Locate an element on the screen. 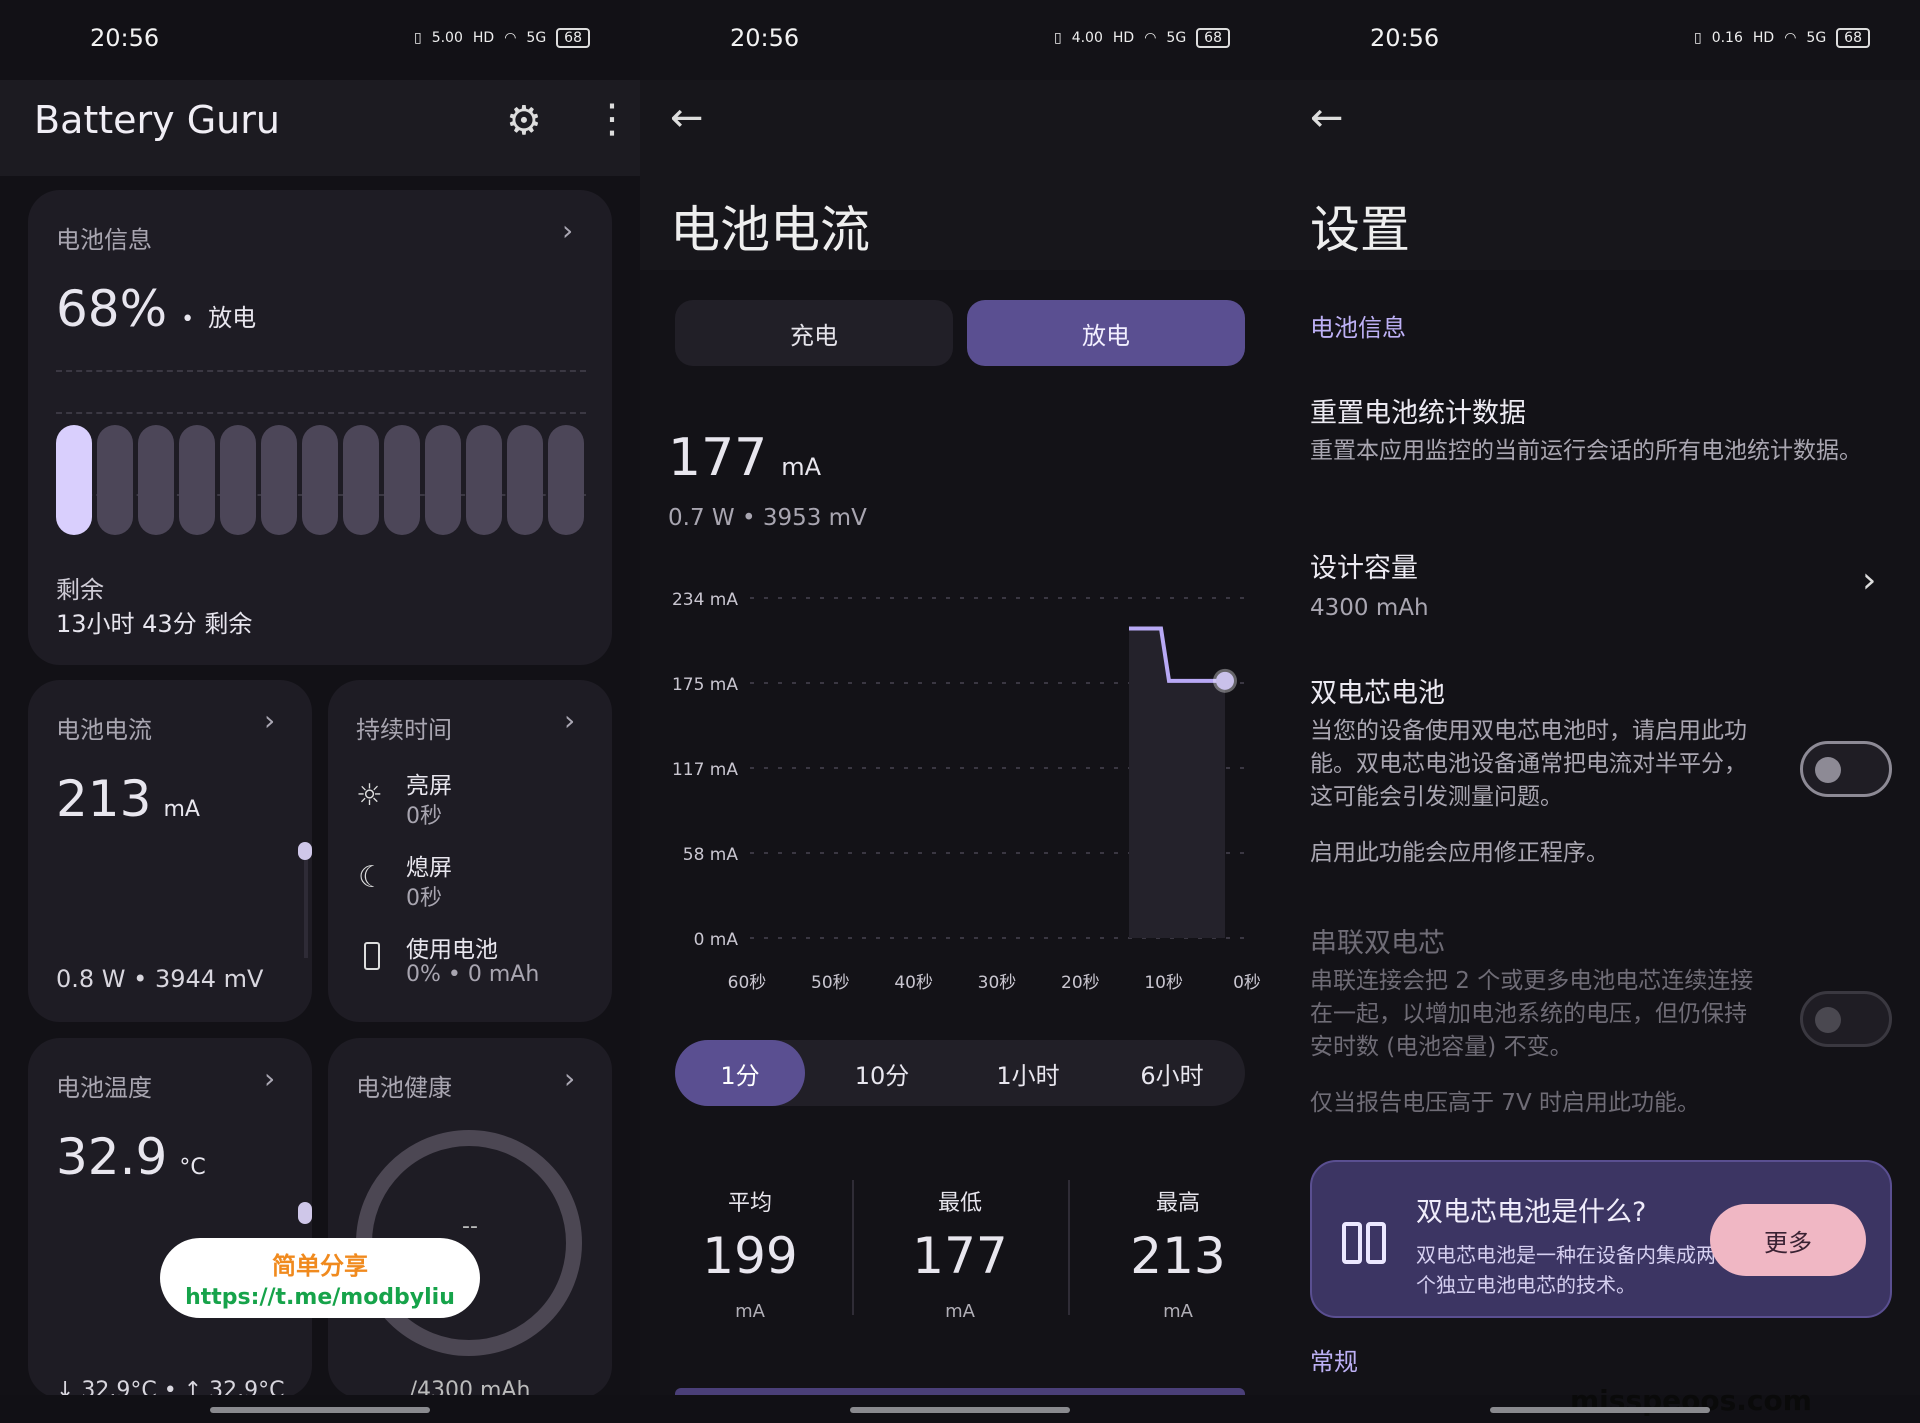  status-icons: ▯ 5.00 HD ◠ 5G 68 is located at coordinates (502, 38).